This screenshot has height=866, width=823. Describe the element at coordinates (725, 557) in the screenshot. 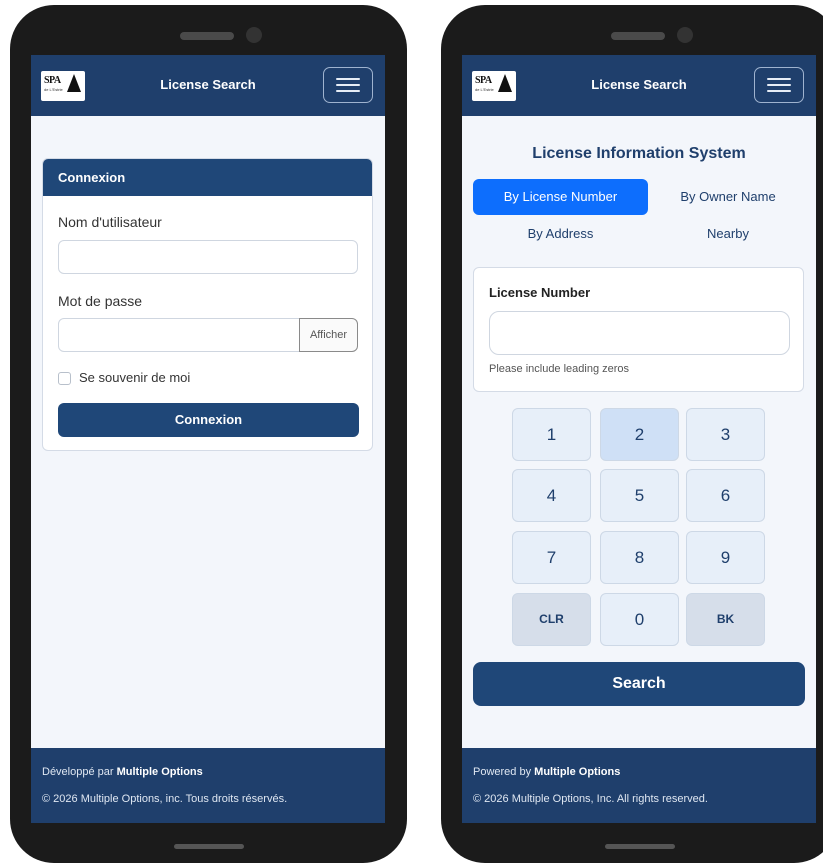

I see `keypad-9: 9` at that location.